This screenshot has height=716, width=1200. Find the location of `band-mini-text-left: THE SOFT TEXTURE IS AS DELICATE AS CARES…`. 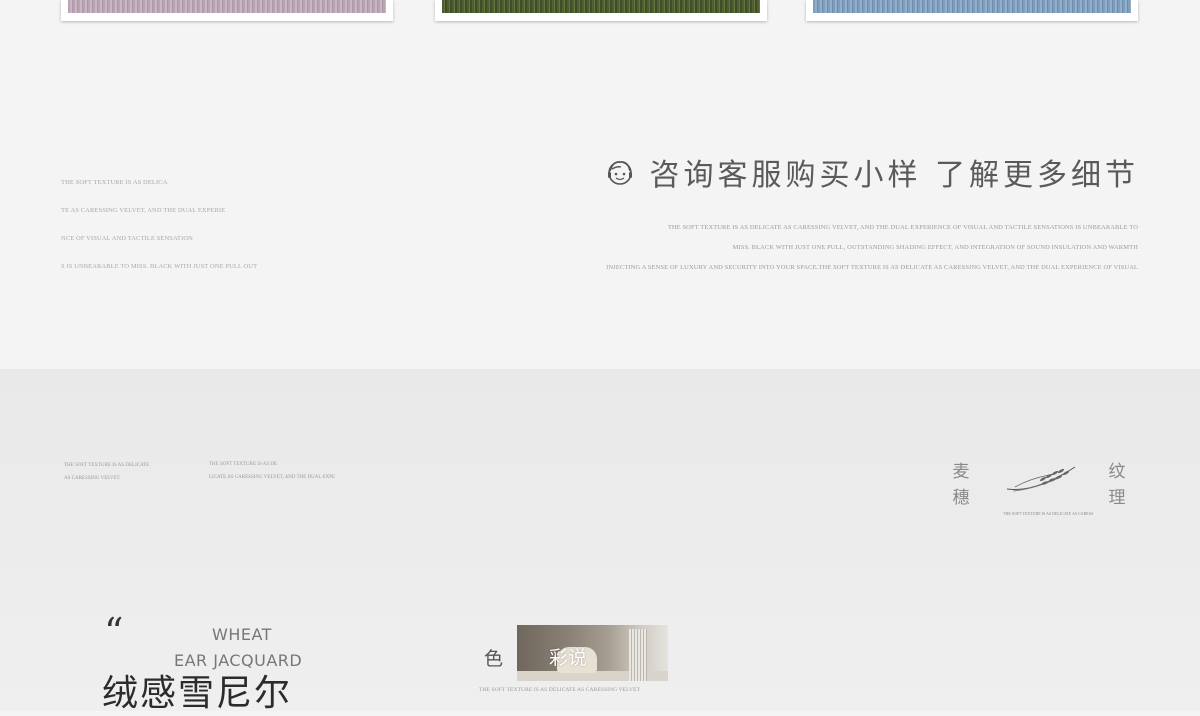

band-mini-text-left: THE SOFT TEXTURE IS AS DELICATE AS CARES… is located at coordinates (106, 472).